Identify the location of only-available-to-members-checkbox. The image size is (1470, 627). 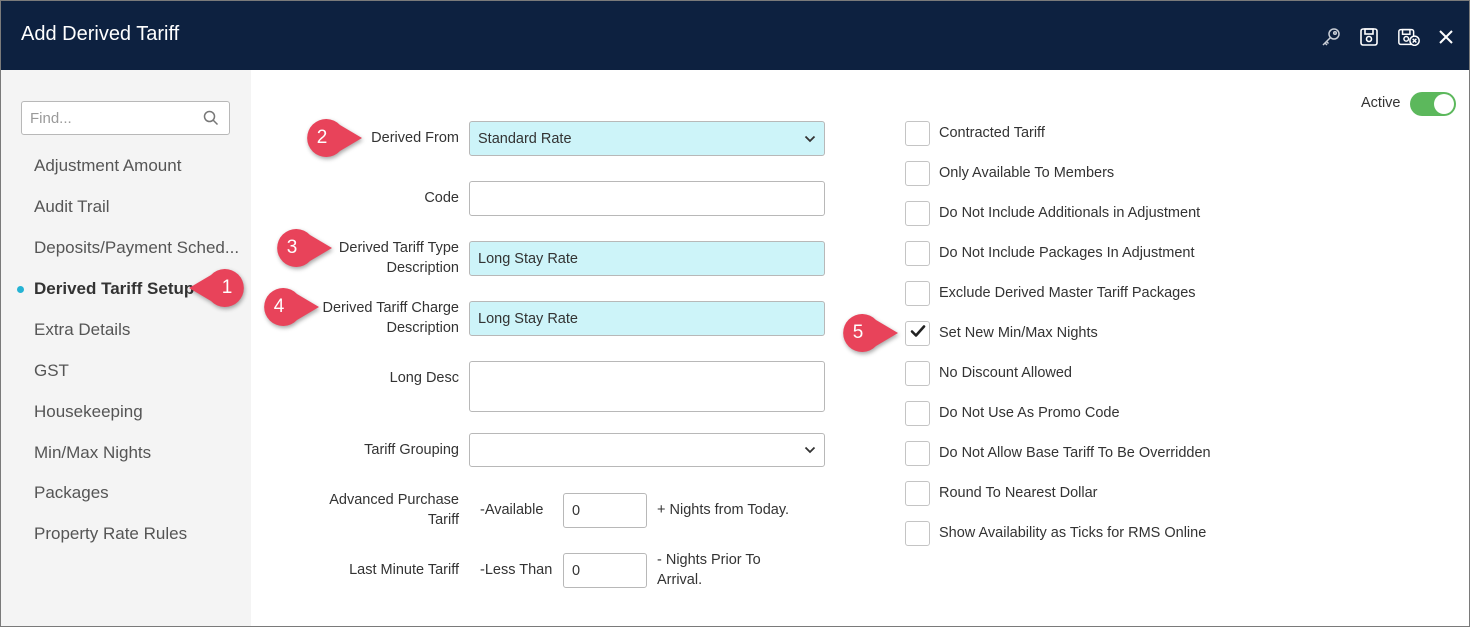
(917, 173).